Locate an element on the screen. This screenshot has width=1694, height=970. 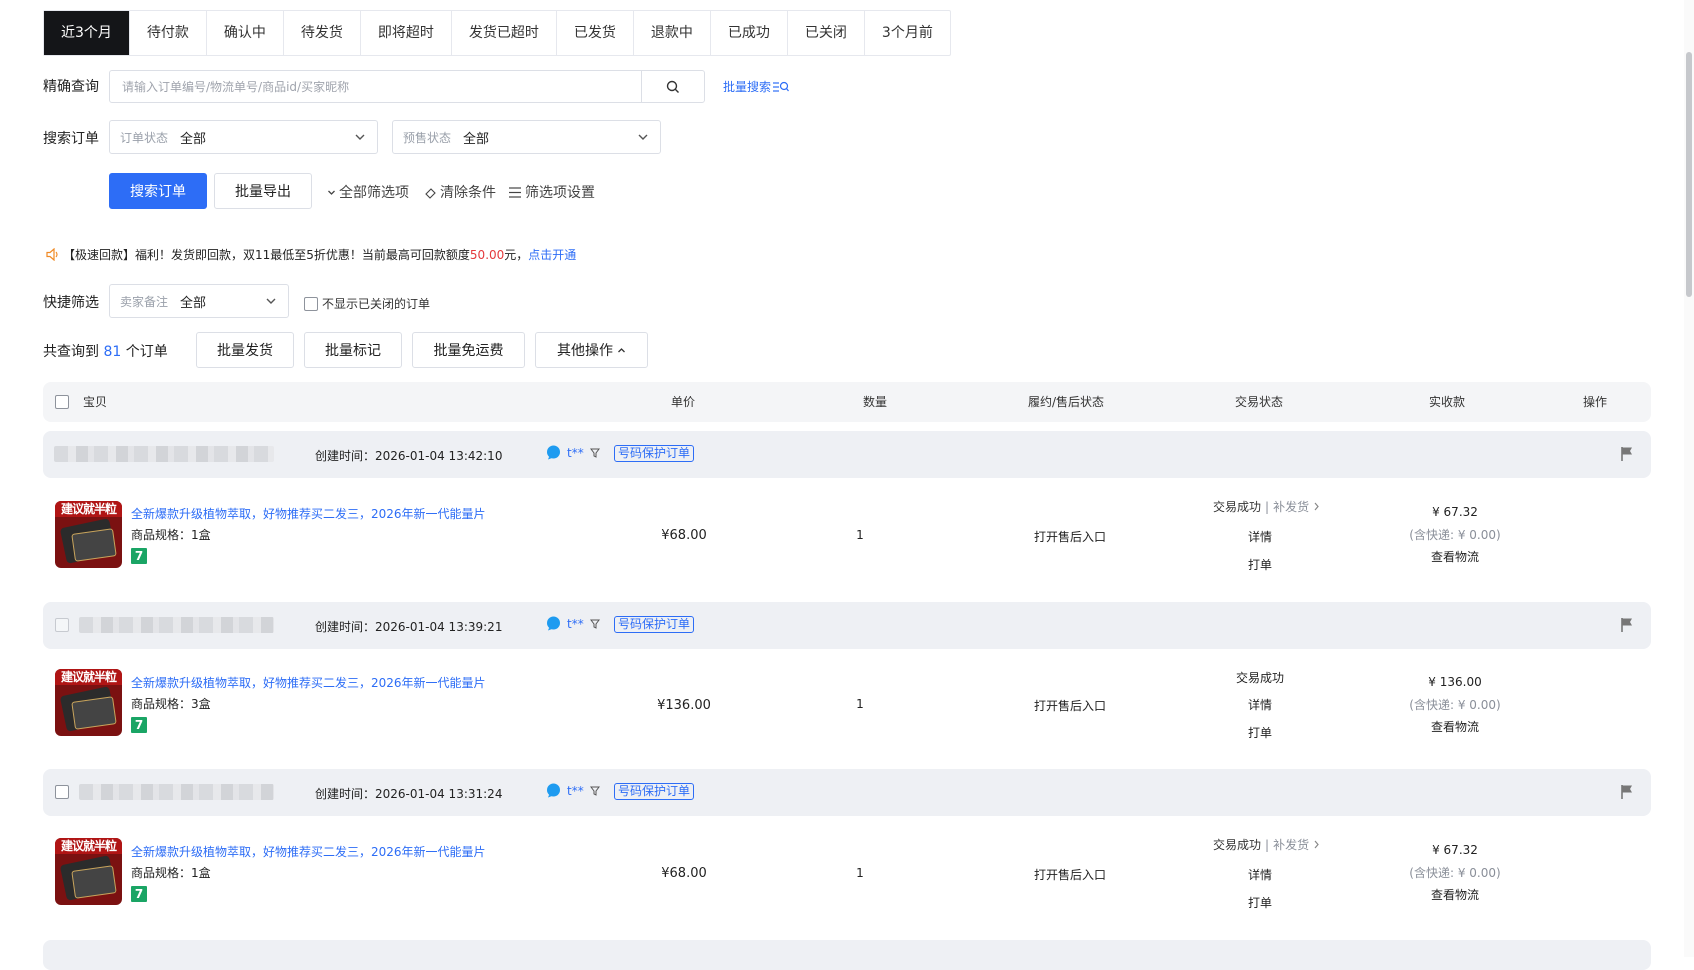
product-spec: 商品规格：1盒 is located at coordinates (171, 535).